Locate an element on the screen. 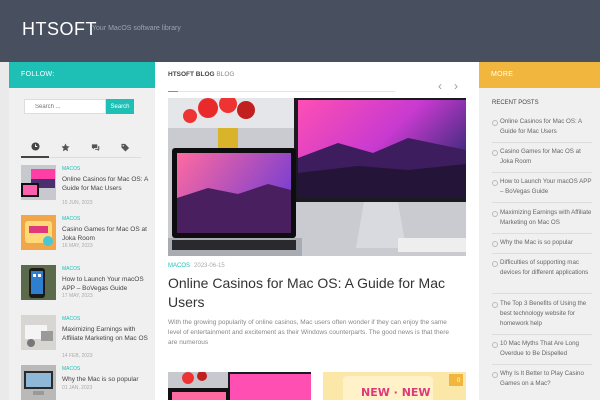 This screenshot has height=400, width=600. tab-comments is located at coordinates (95, 147).